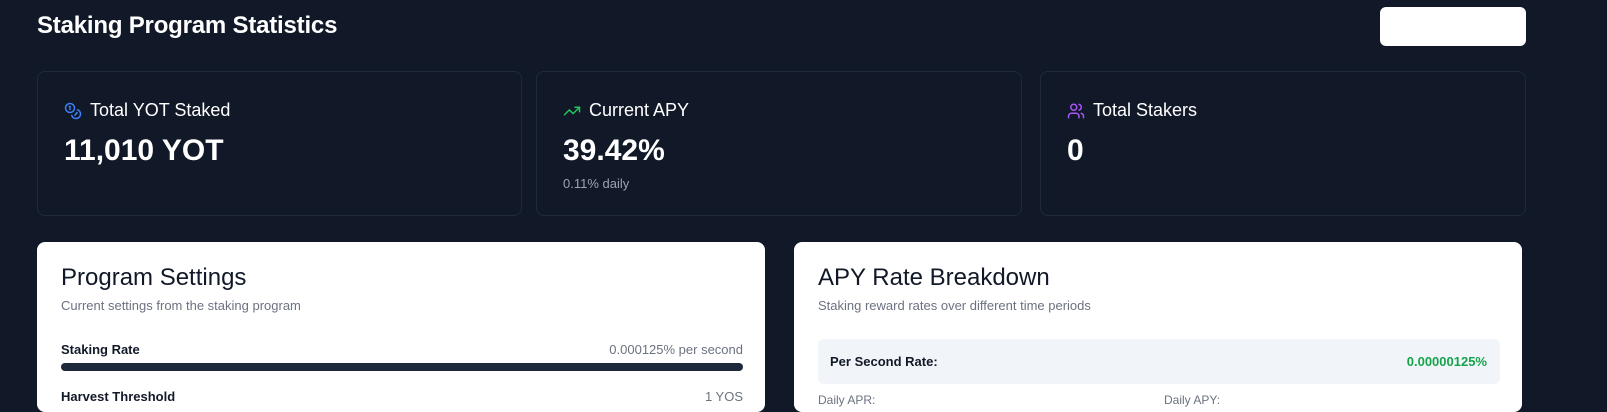  I want to click on stat-header: Total YOT Staked, so click(147, 110).